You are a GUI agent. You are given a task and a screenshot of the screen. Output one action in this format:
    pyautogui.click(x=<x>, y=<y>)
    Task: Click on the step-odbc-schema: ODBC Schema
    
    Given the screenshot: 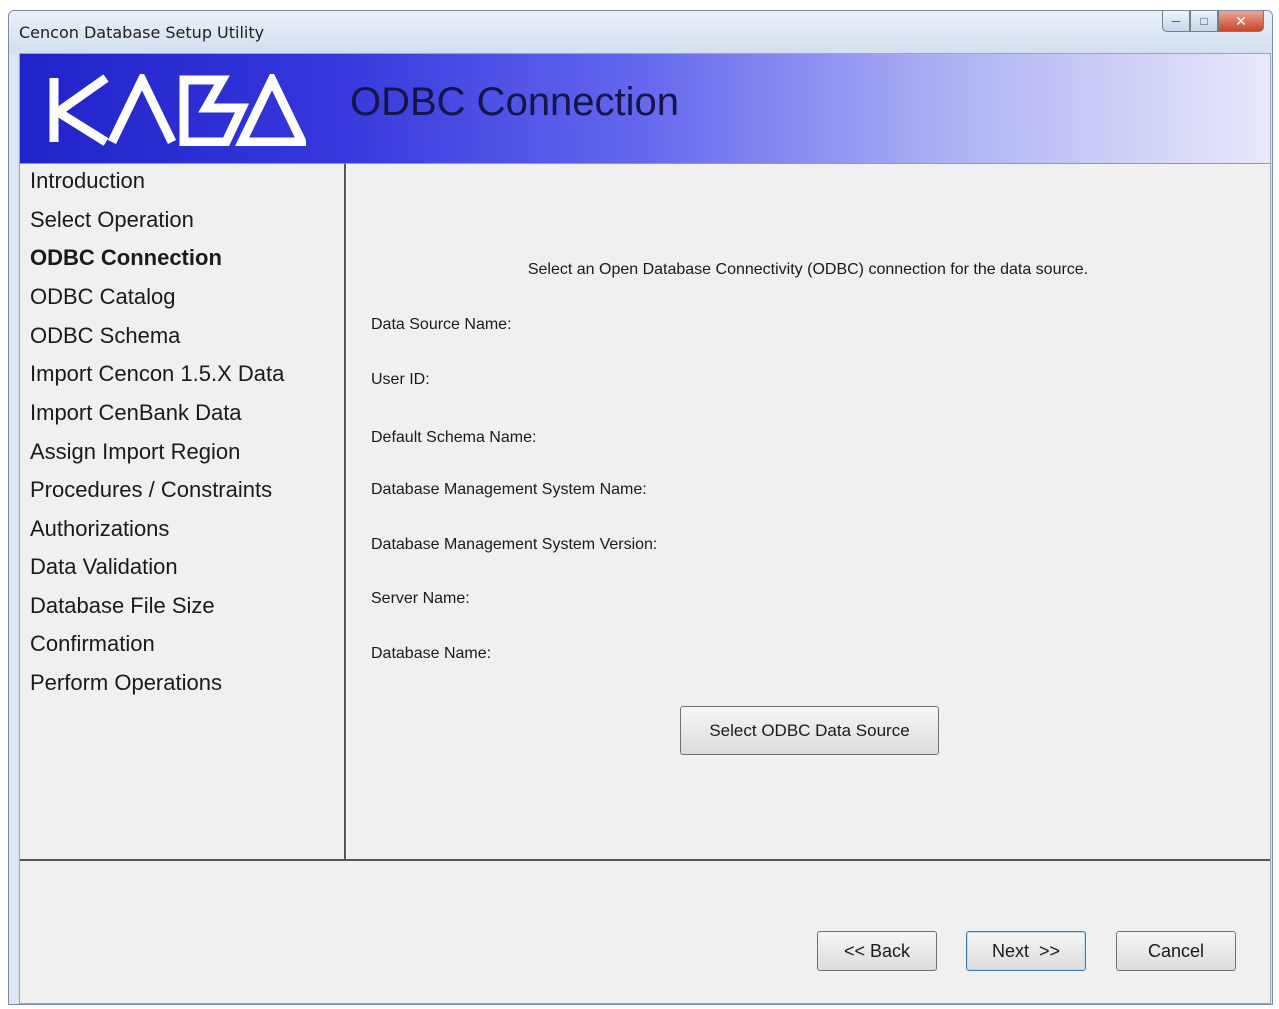 What is the action you would take?
    pyautogui.click(x=105, y=335)
    